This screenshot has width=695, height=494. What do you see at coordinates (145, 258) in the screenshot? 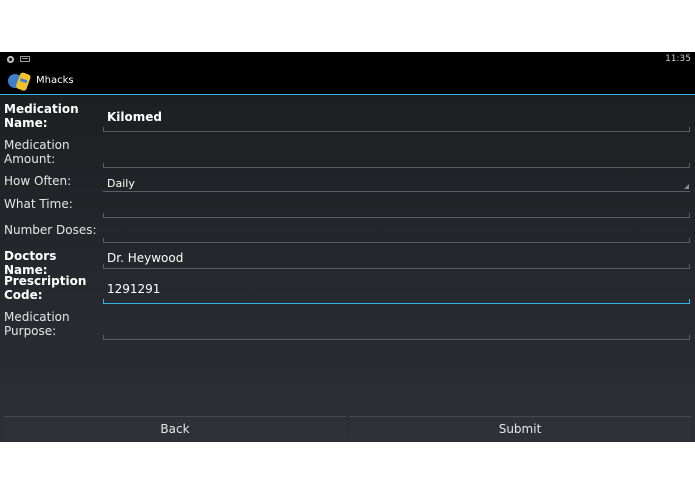
I see `doctors-name-value: Dr. Heywood` at bounding box center [145, 258].